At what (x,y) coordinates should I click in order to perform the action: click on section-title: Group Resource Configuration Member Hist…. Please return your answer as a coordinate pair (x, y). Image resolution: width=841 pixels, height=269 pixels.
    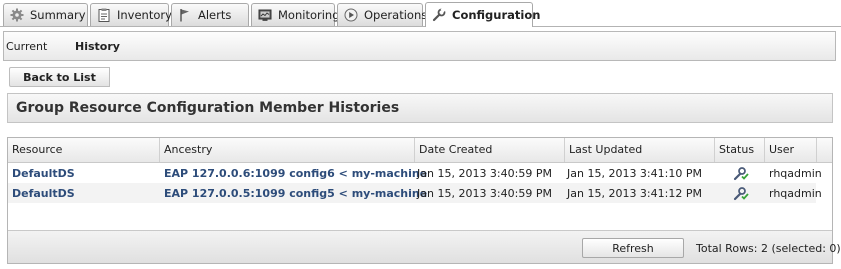
    Looking at the image, I should click on (420, 108).